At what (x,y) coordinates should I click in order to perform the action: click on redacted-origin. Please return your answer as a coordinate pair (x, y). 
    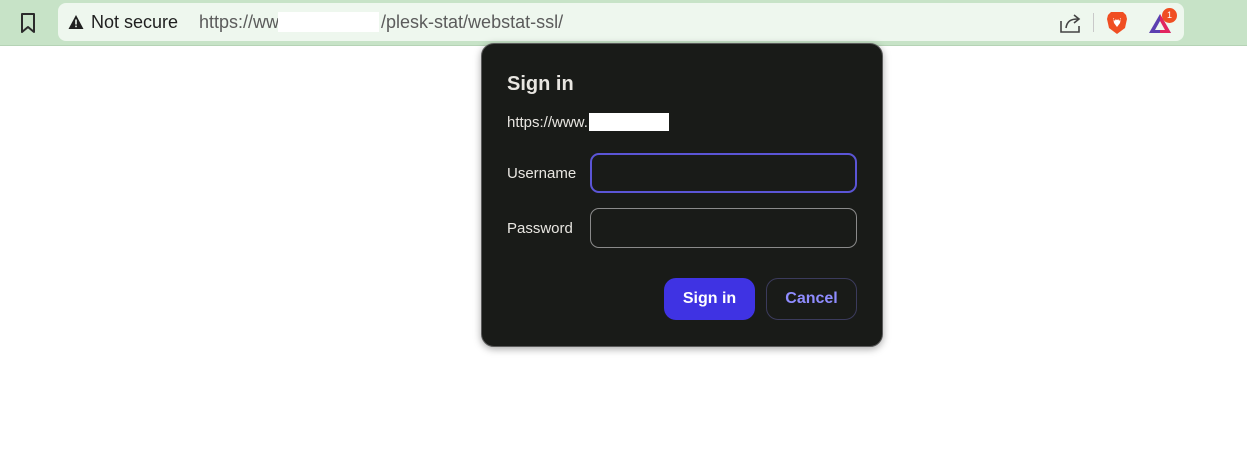
    Looking at the image, I should click on (628, 122).